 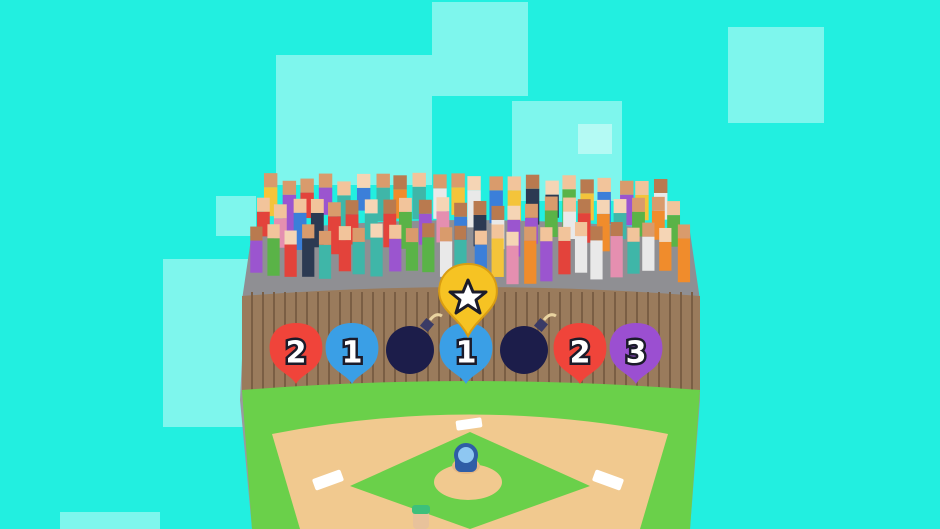 I want to click on balloon-number: 3, so click(x=636, y=353).